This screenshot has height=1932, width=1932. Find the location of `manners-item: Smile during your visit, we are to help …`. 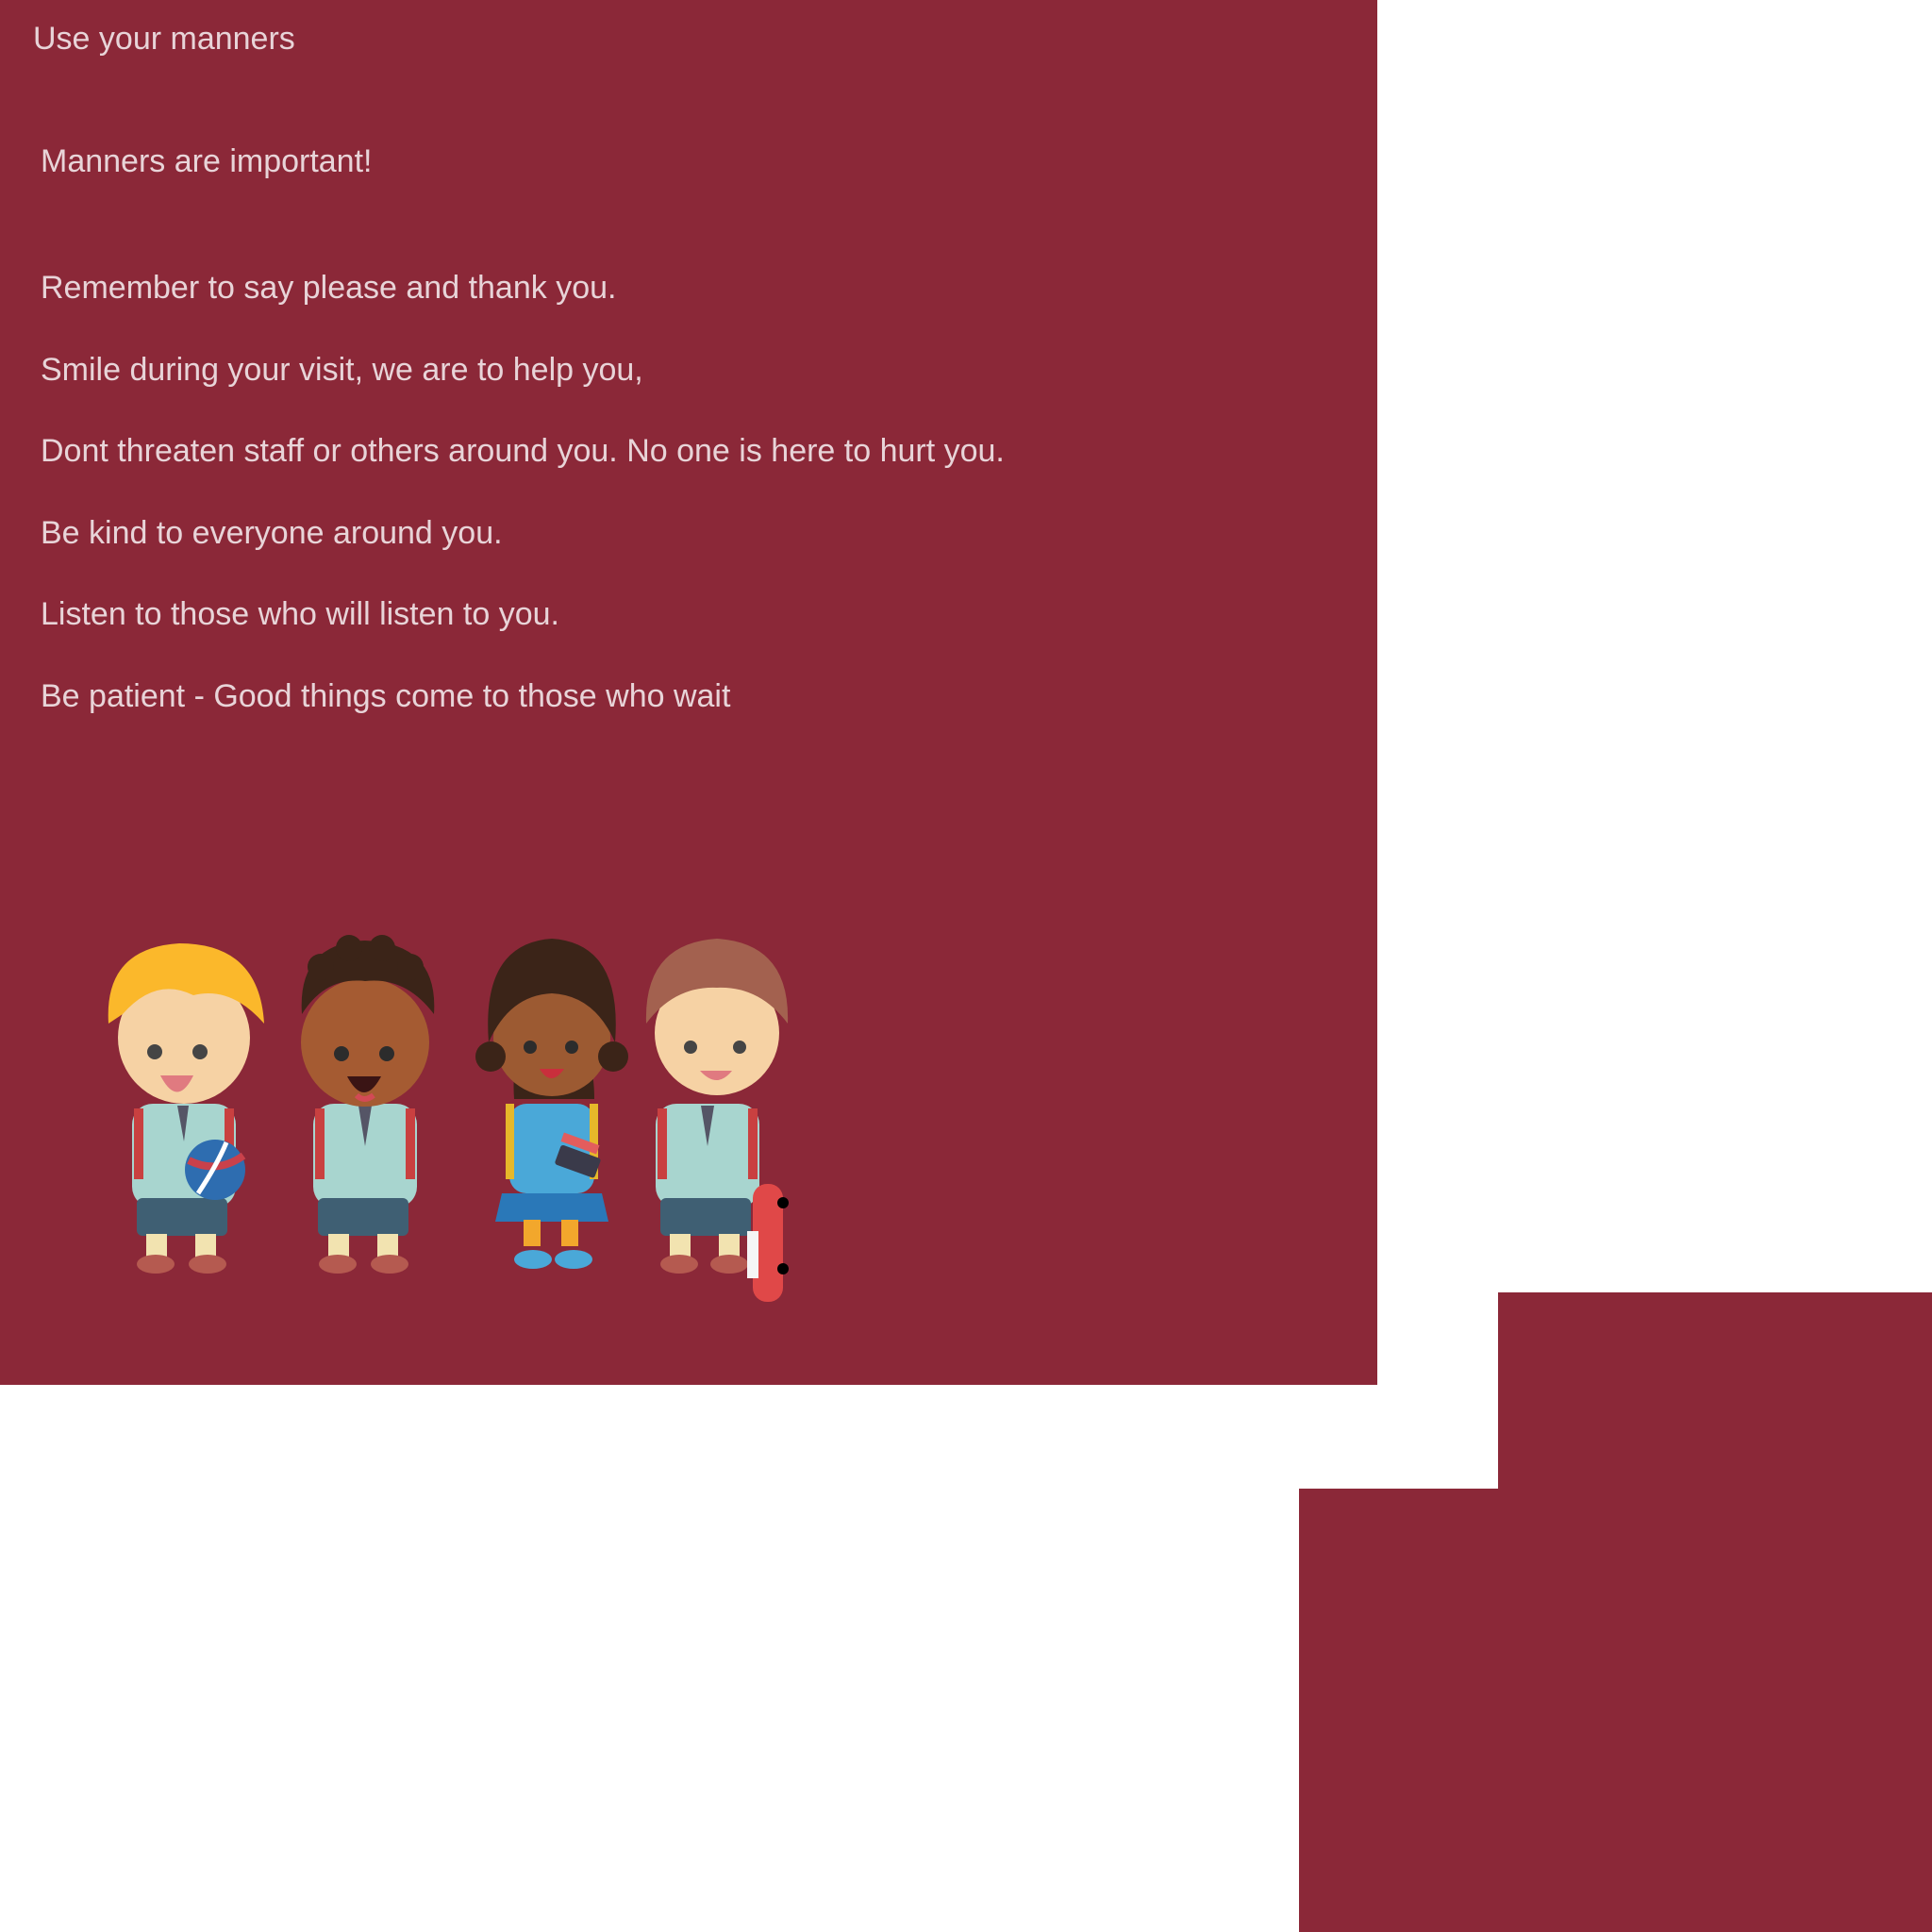

manners-item: Smile during your visit, we are to help … is located at coordinates (342, 369).